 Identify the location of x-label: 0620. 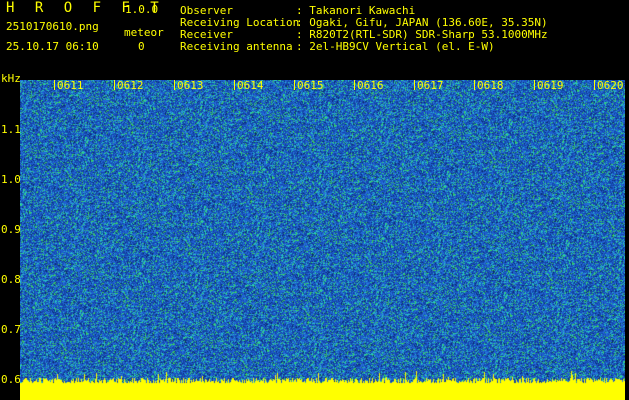
(610, 85).